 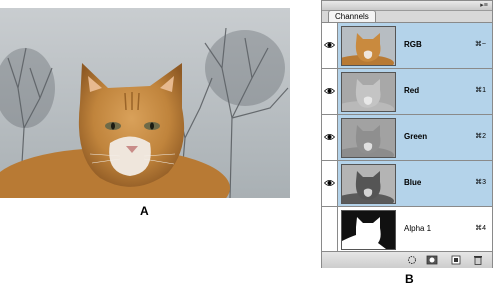 What do you see at coordinates (480, 44) in the screenshot?
I see `channel-shortcut: ⌘~` at bounding box center [480, 44].